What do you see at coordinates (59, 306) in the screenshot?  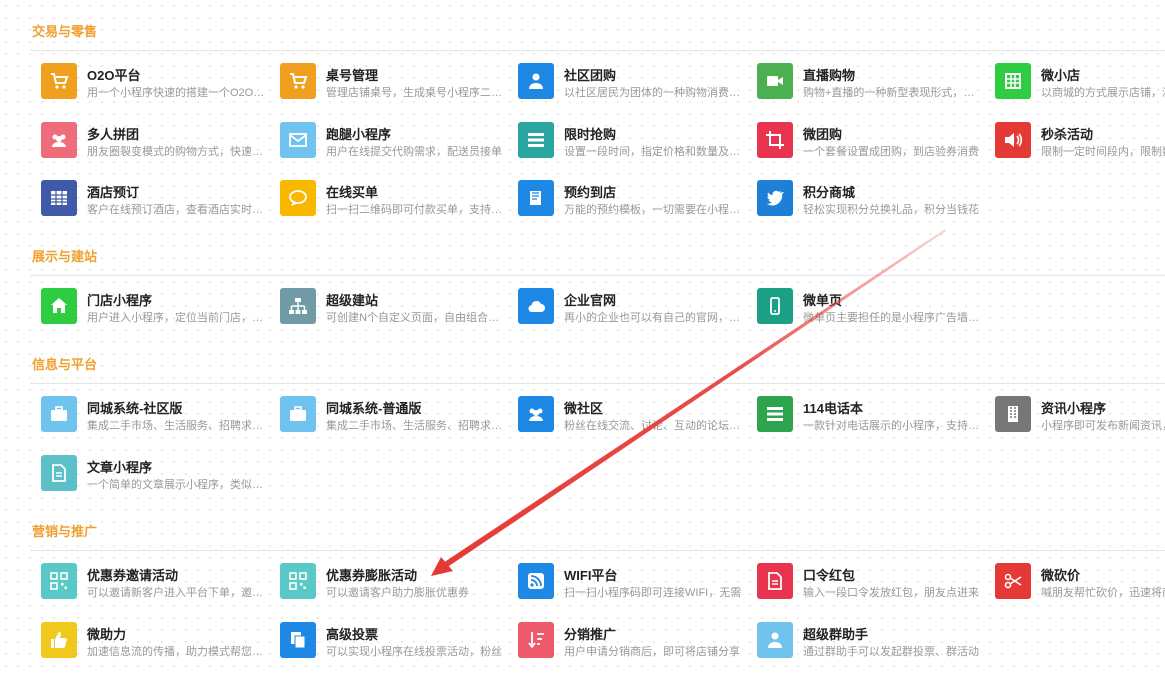 I see `home-icon` at bounding box center [59, 306].